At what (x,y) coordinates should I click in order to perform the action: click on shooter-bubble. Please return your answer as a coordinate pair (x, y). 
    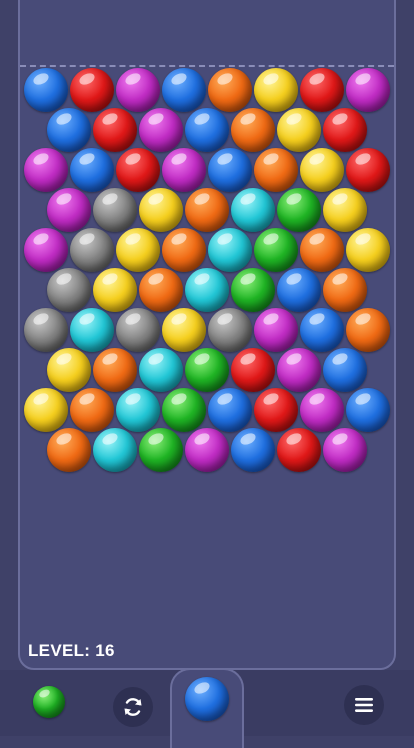
    Looking at the image, I should click on (207, 699).